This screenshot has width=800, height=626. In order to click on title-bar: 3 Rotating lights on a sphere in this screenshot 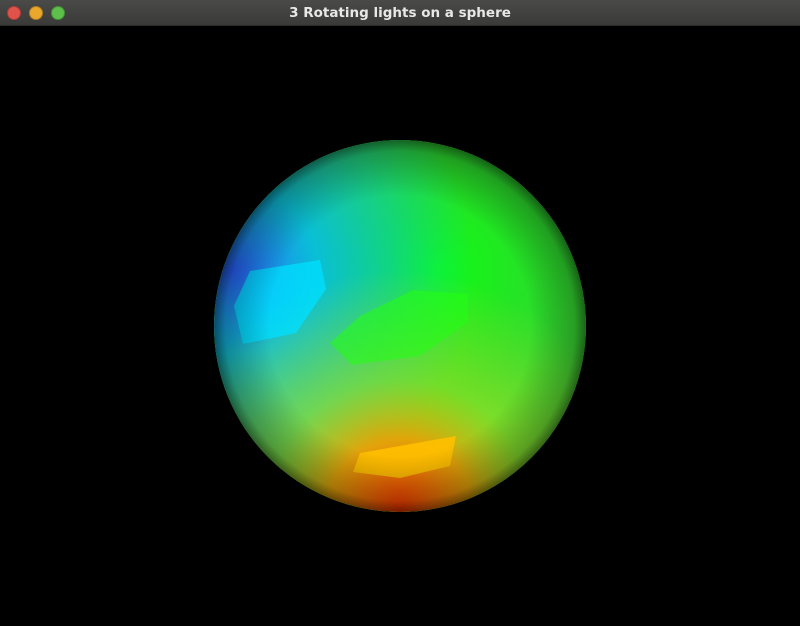, I will do `click(400, 13)`.